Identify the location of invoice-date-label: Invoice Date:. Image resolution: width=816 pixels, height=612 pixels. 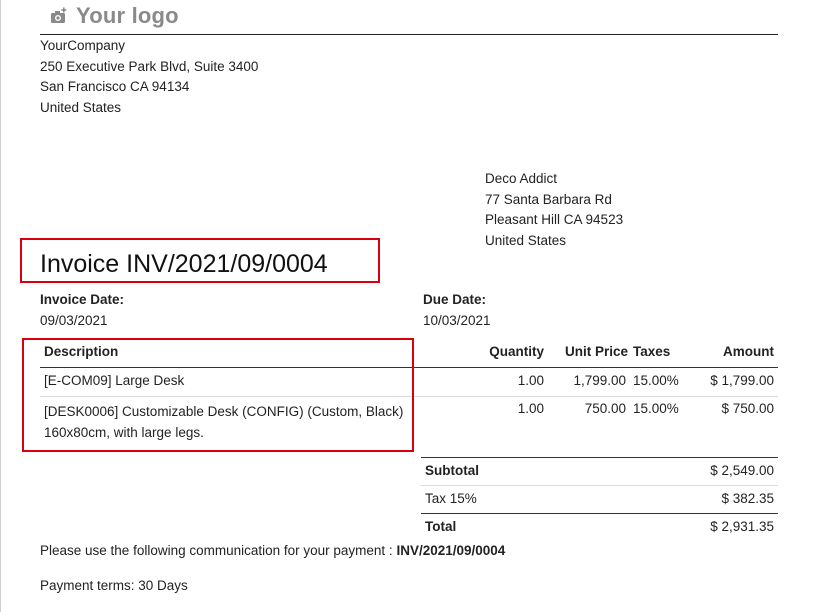
(82, 299).